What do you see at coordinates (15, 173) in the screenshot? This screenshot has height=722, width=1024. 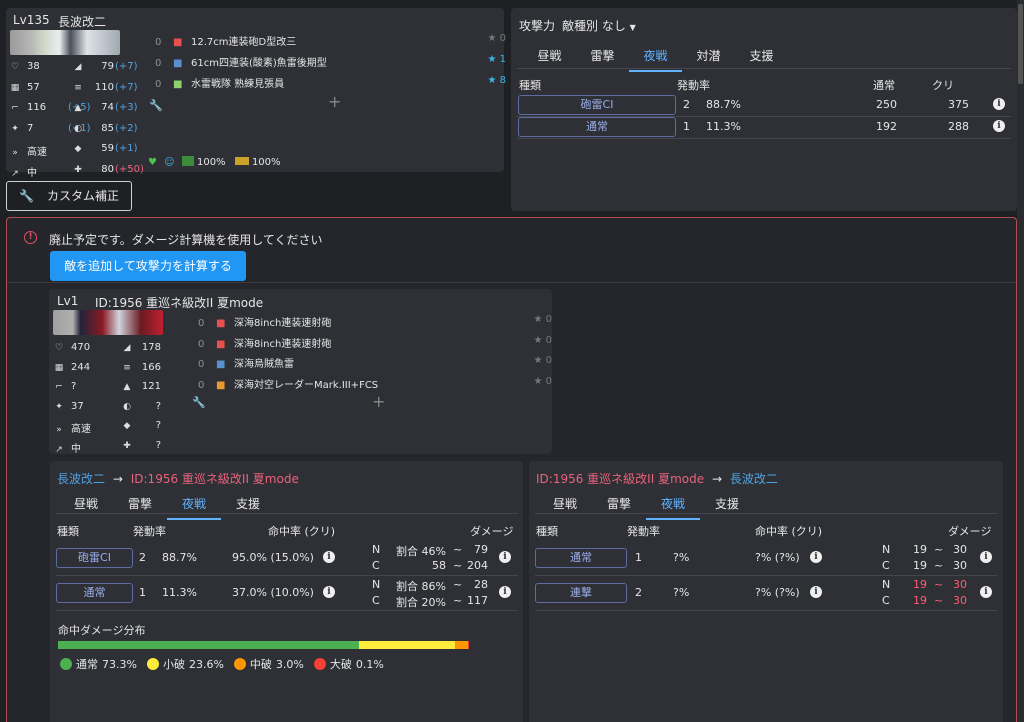 I see `range-icon: ↗` at bounding box center [15, 173].